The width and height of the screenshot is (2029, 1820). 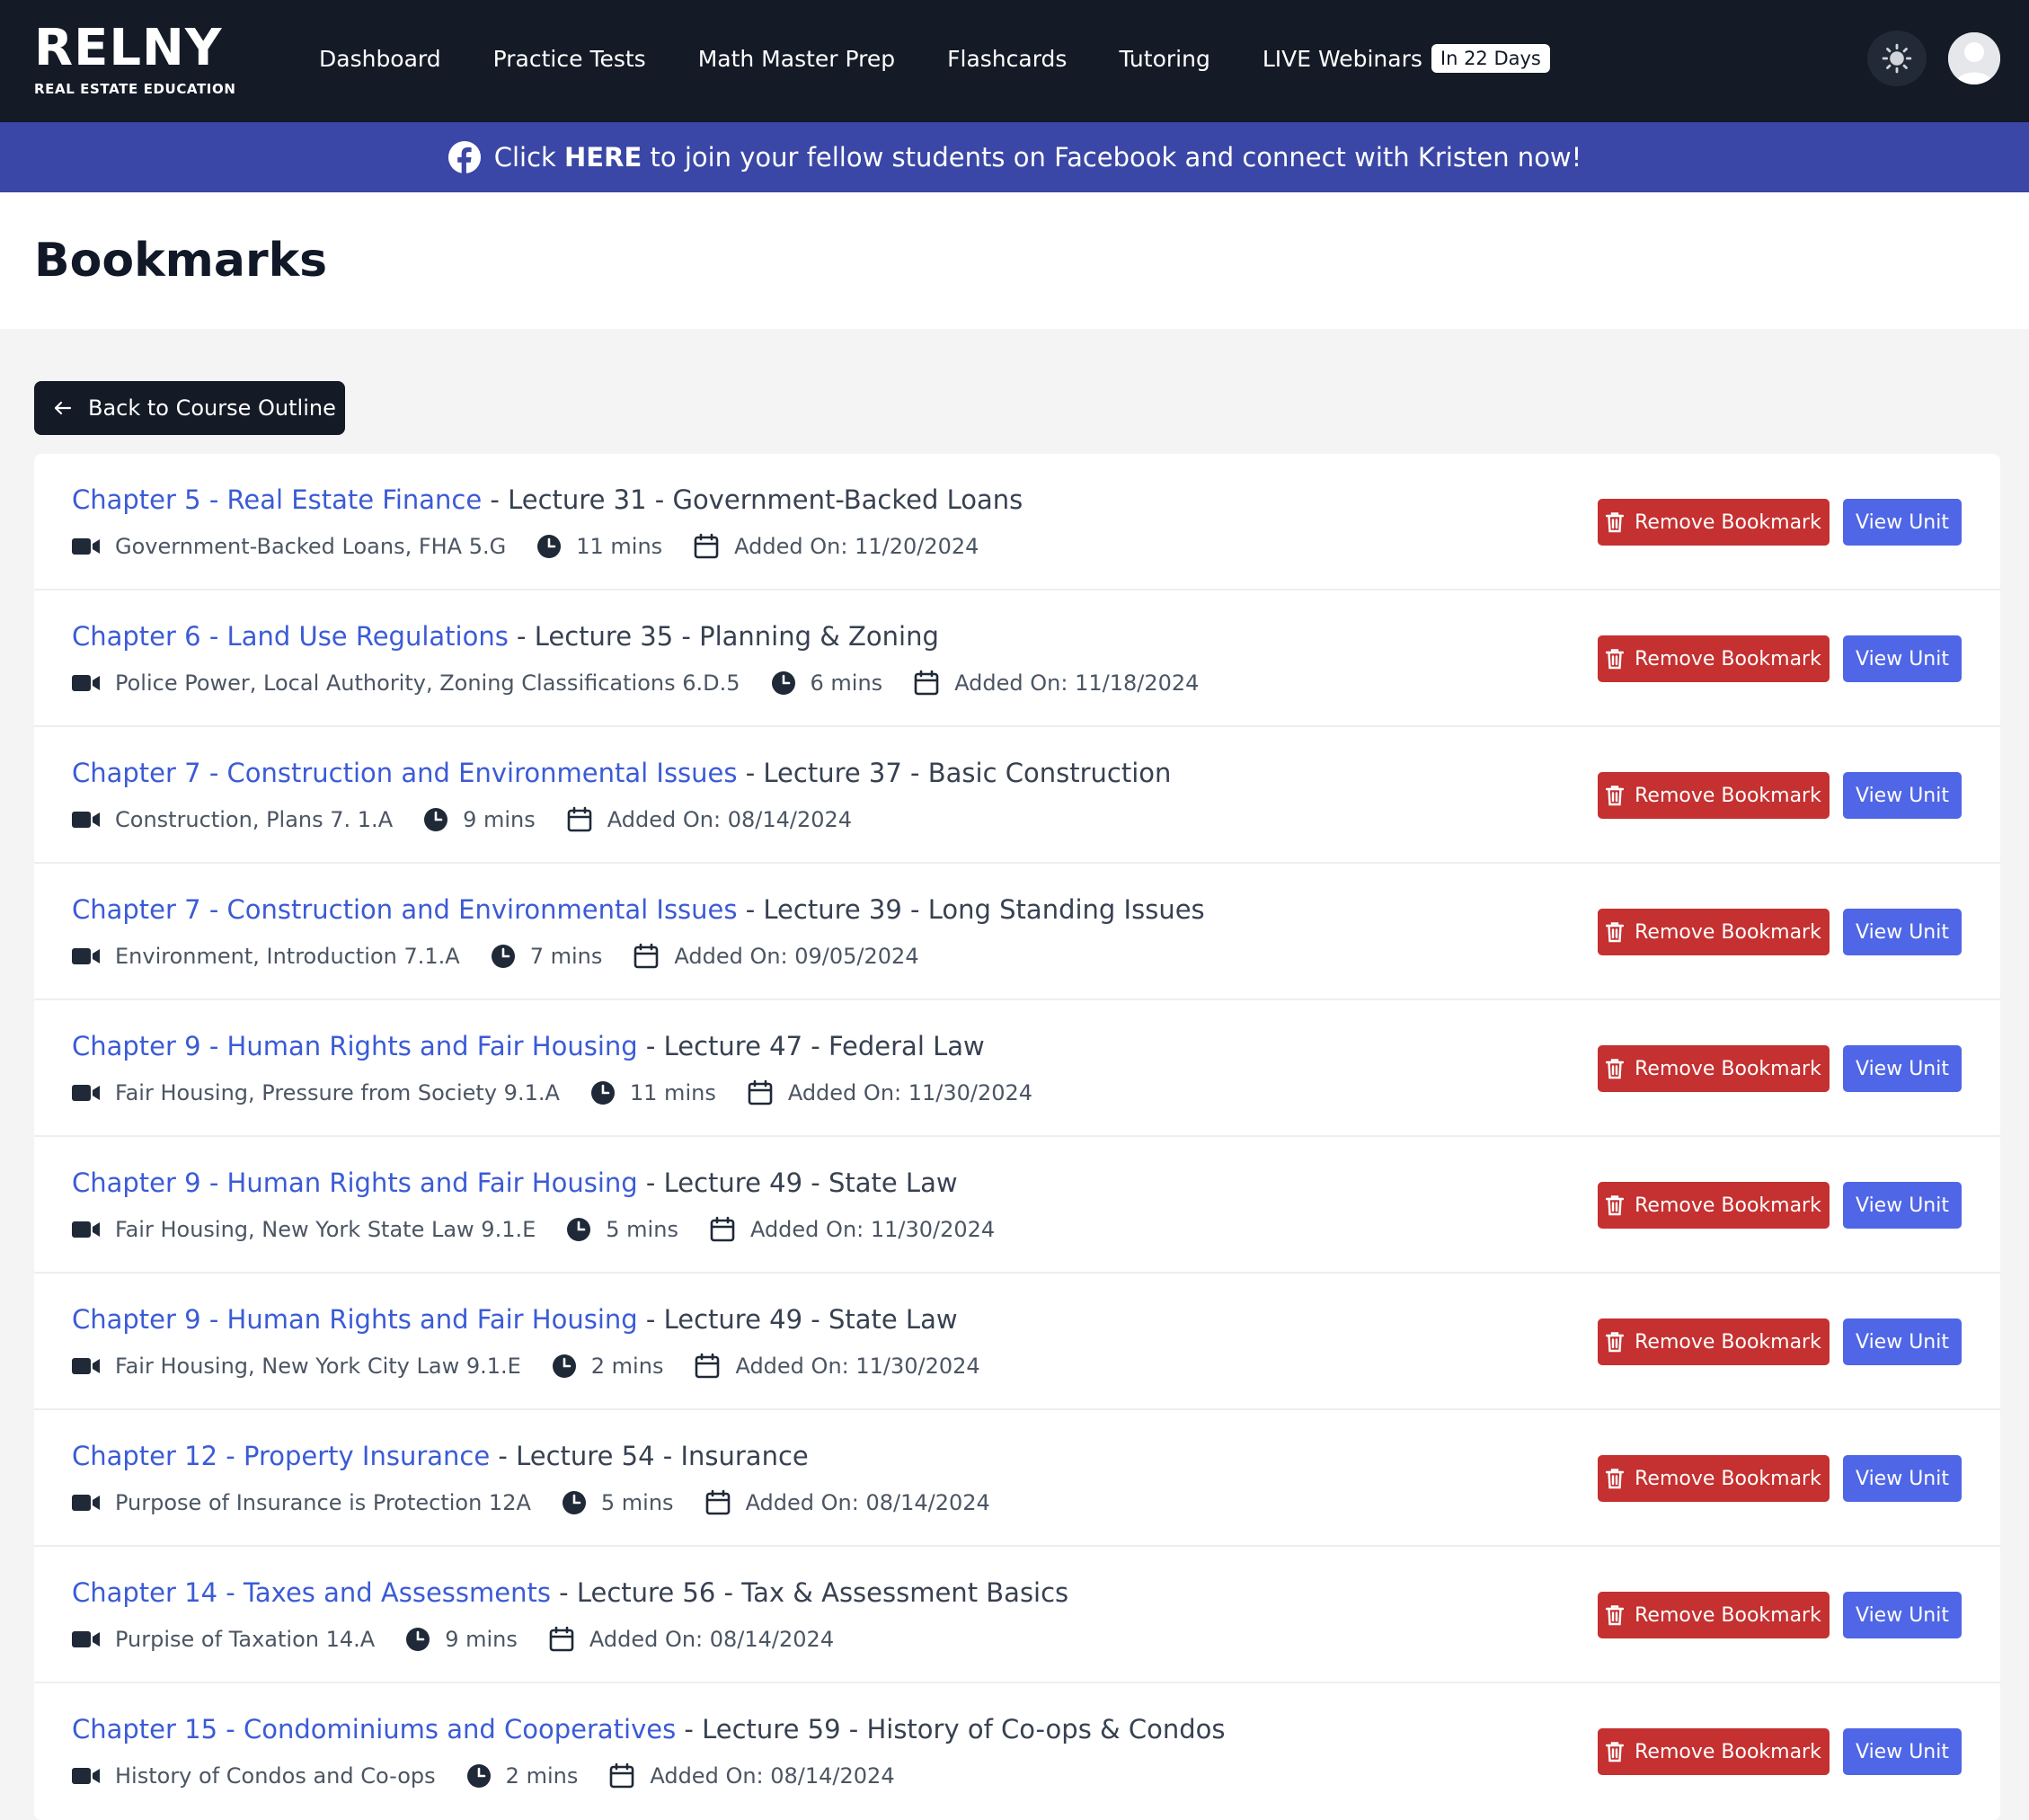 What do you see at coordinates (136, 500) in the screenshot?
I see `chapter-number: Chapter 5` at bounding box center [136, 500].